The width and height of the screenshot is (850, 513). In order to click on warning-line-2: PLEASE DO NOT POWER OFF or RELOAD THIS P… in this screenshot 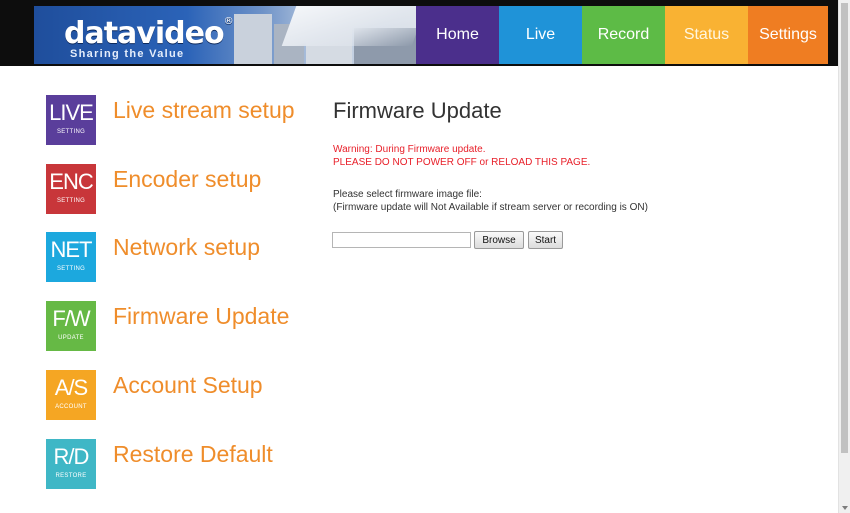, I will do `click(462, 162)`.